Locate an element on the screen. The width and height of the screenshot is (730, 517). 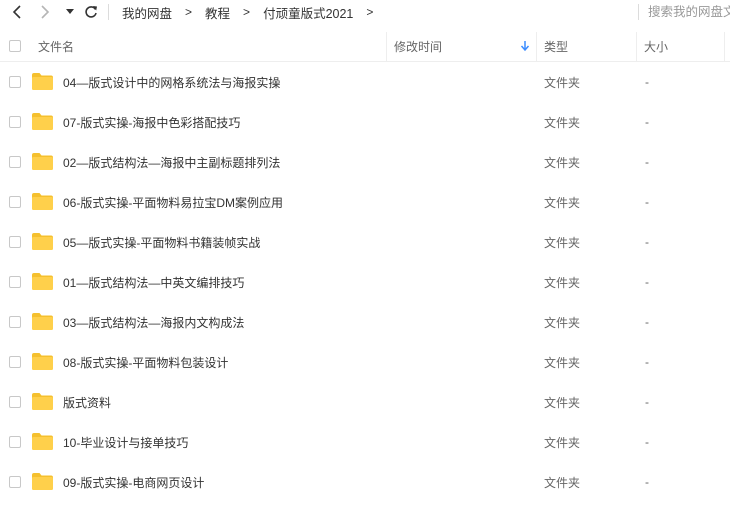
back-icon is located at coordinates (17, 12).